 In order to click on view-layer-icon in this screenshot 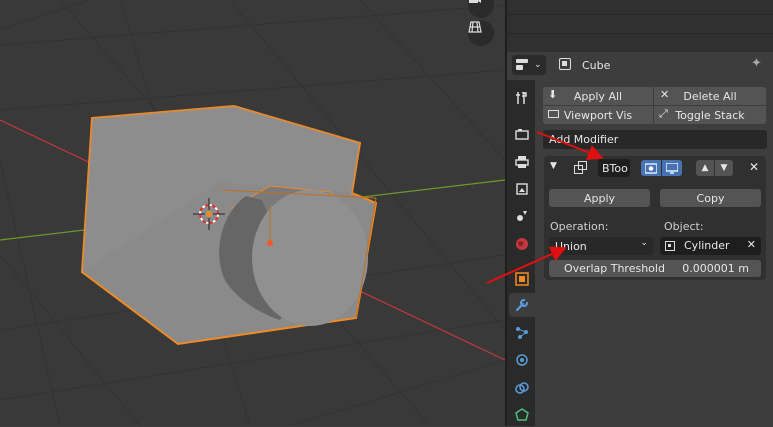, I will do `click(522, 189)`.